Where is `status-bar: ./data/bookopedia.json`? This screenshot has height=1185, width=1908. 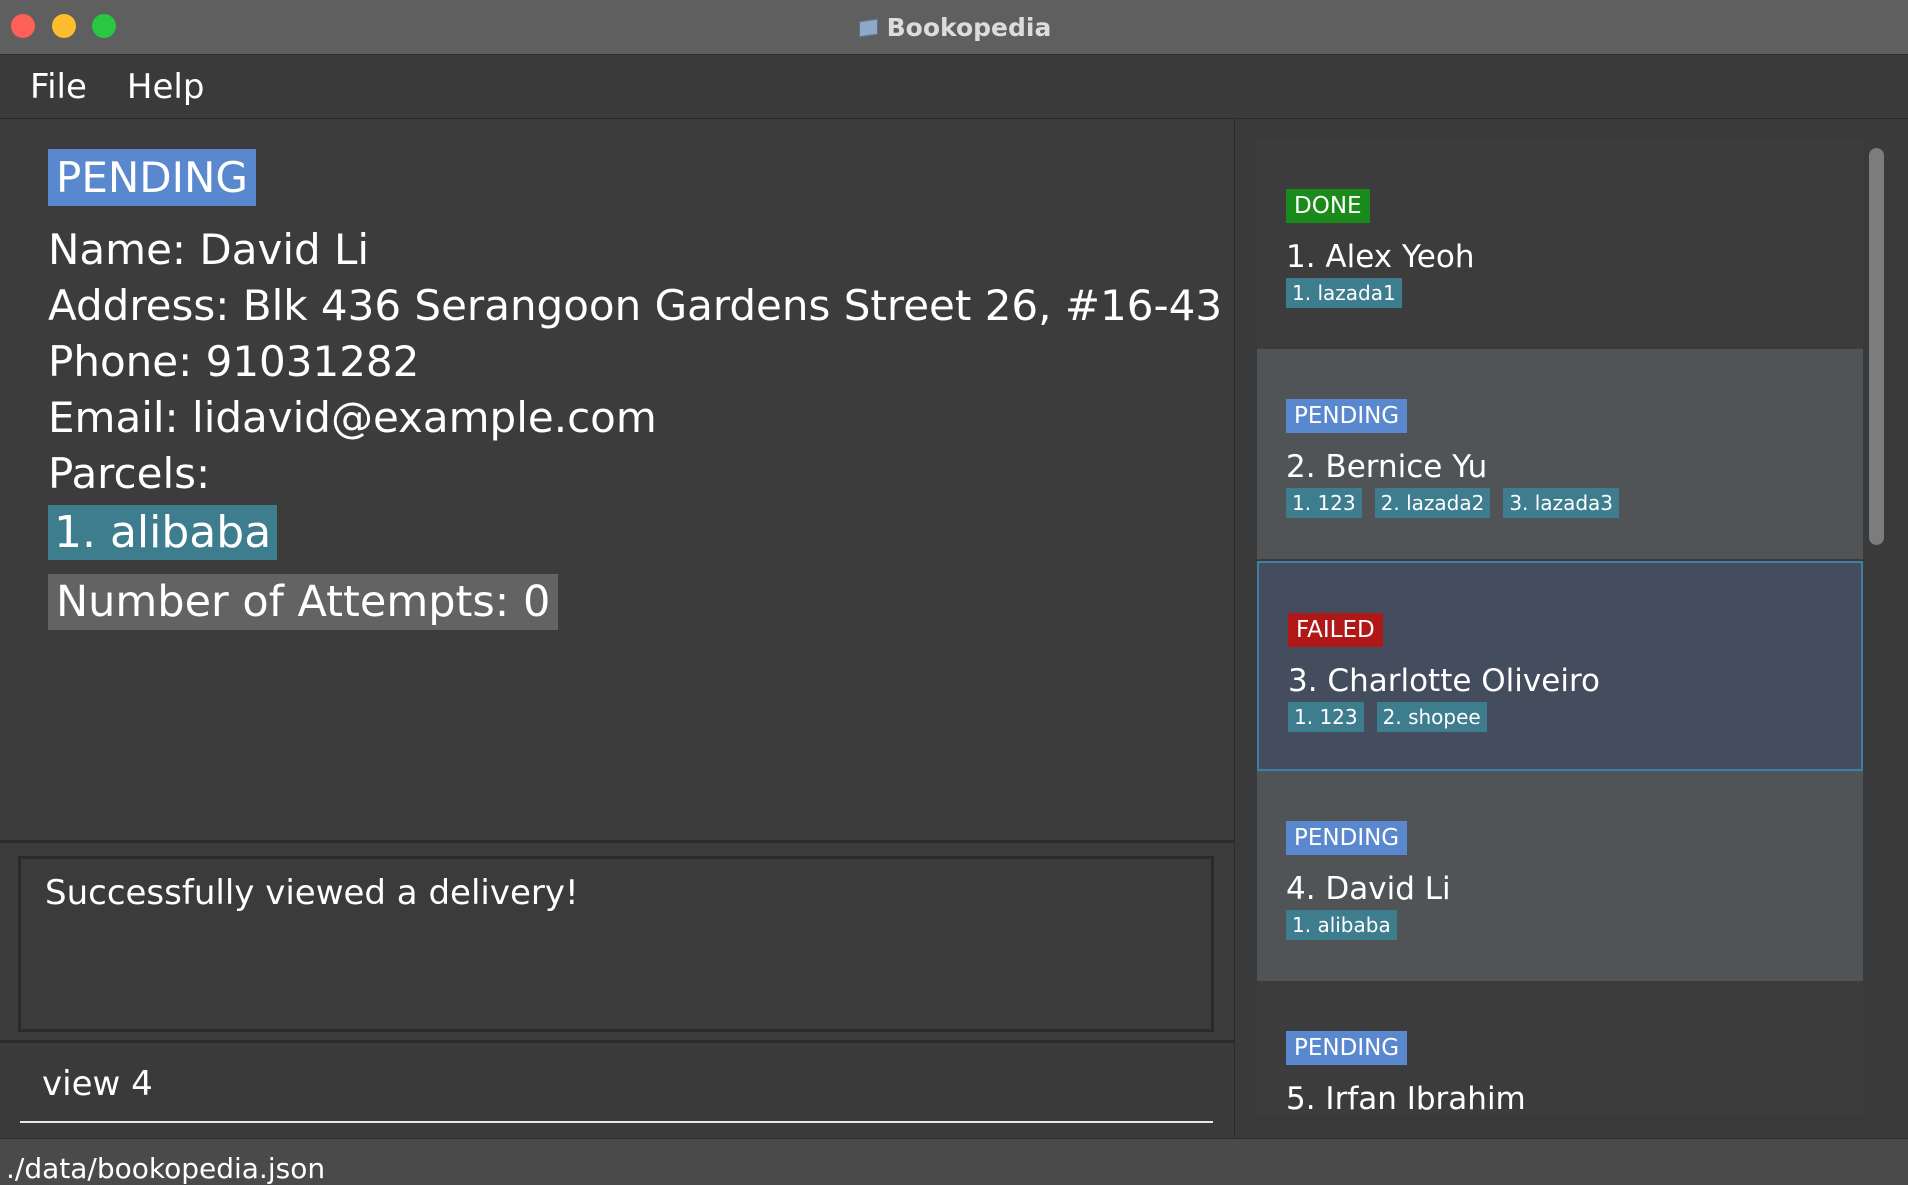 status-bar: ./data/bookopedia.json is located at coordinates (954, 1161).